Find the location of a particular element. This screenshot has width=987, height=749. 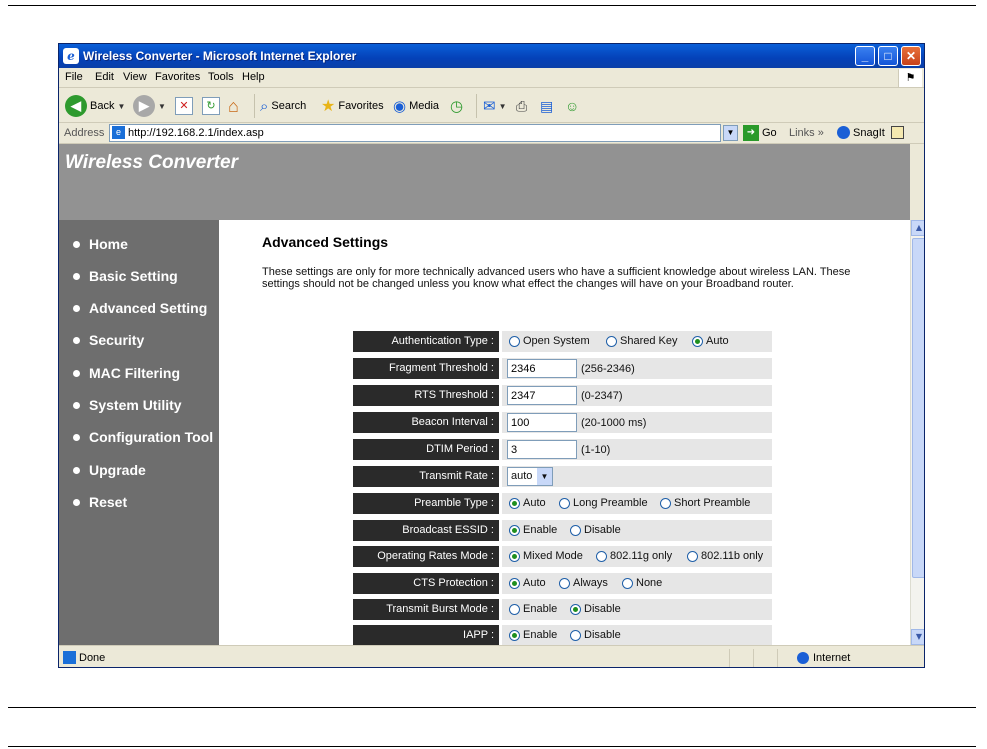

forward-button: ▶ ▼ is located at coordinates (149, 106).